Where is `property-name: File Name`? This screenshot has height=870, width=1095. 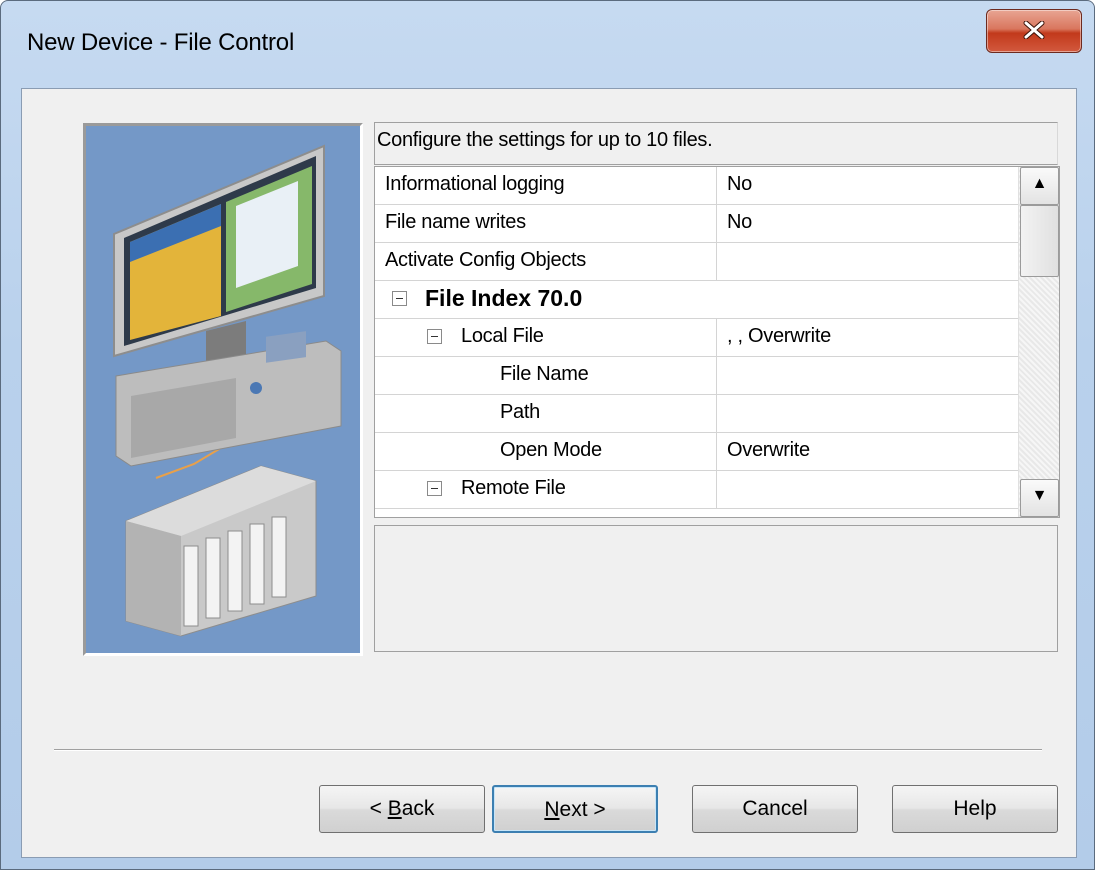
property-name: File Name is located at coordinates (544, 374).